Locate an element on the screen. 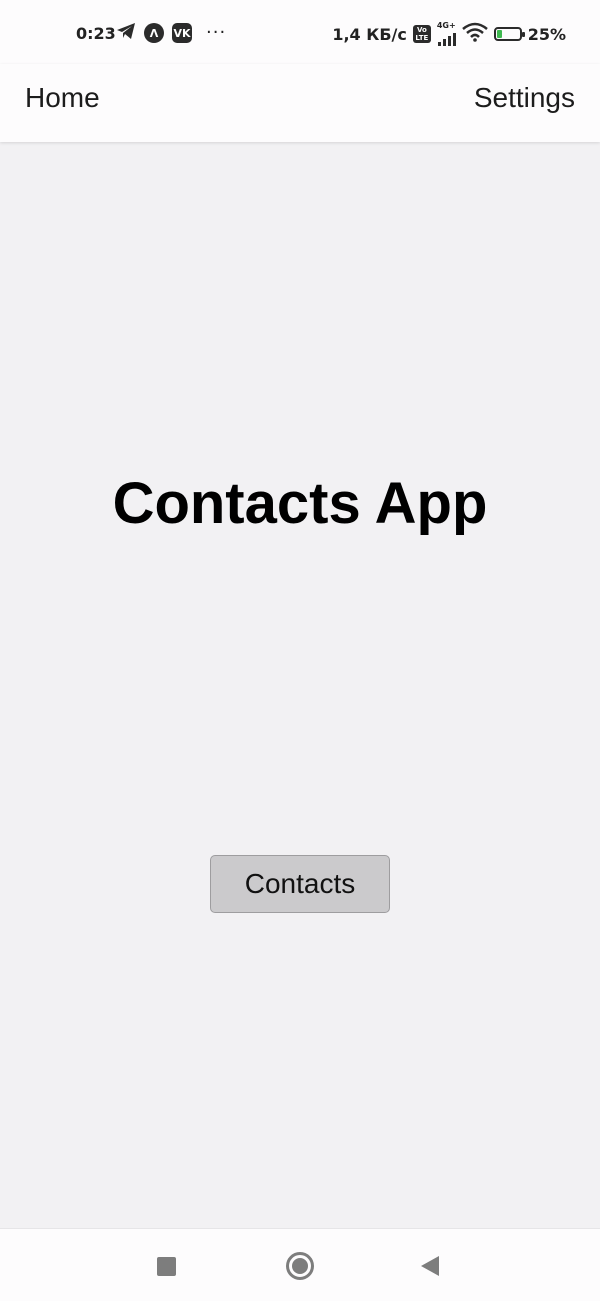 Image resolution: width=600 pixels, height=1301 pixels. app-header: Home Settings is located at coordinates (300, 103).